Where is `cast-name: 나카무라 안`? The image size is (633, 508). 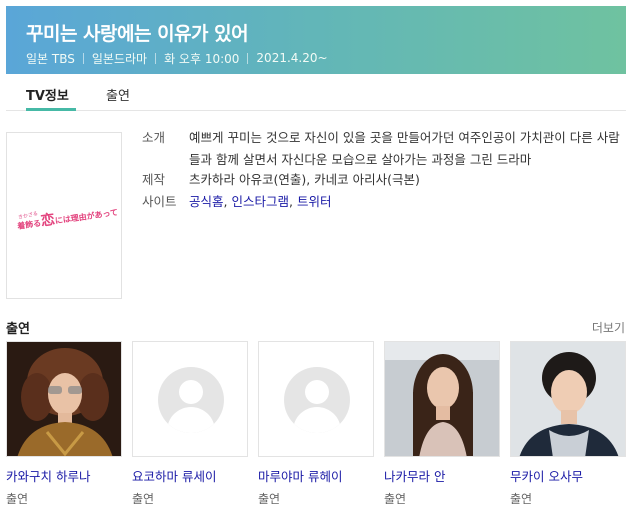 cast-name: 나카무라 안 is located at coordinates (442, 475).